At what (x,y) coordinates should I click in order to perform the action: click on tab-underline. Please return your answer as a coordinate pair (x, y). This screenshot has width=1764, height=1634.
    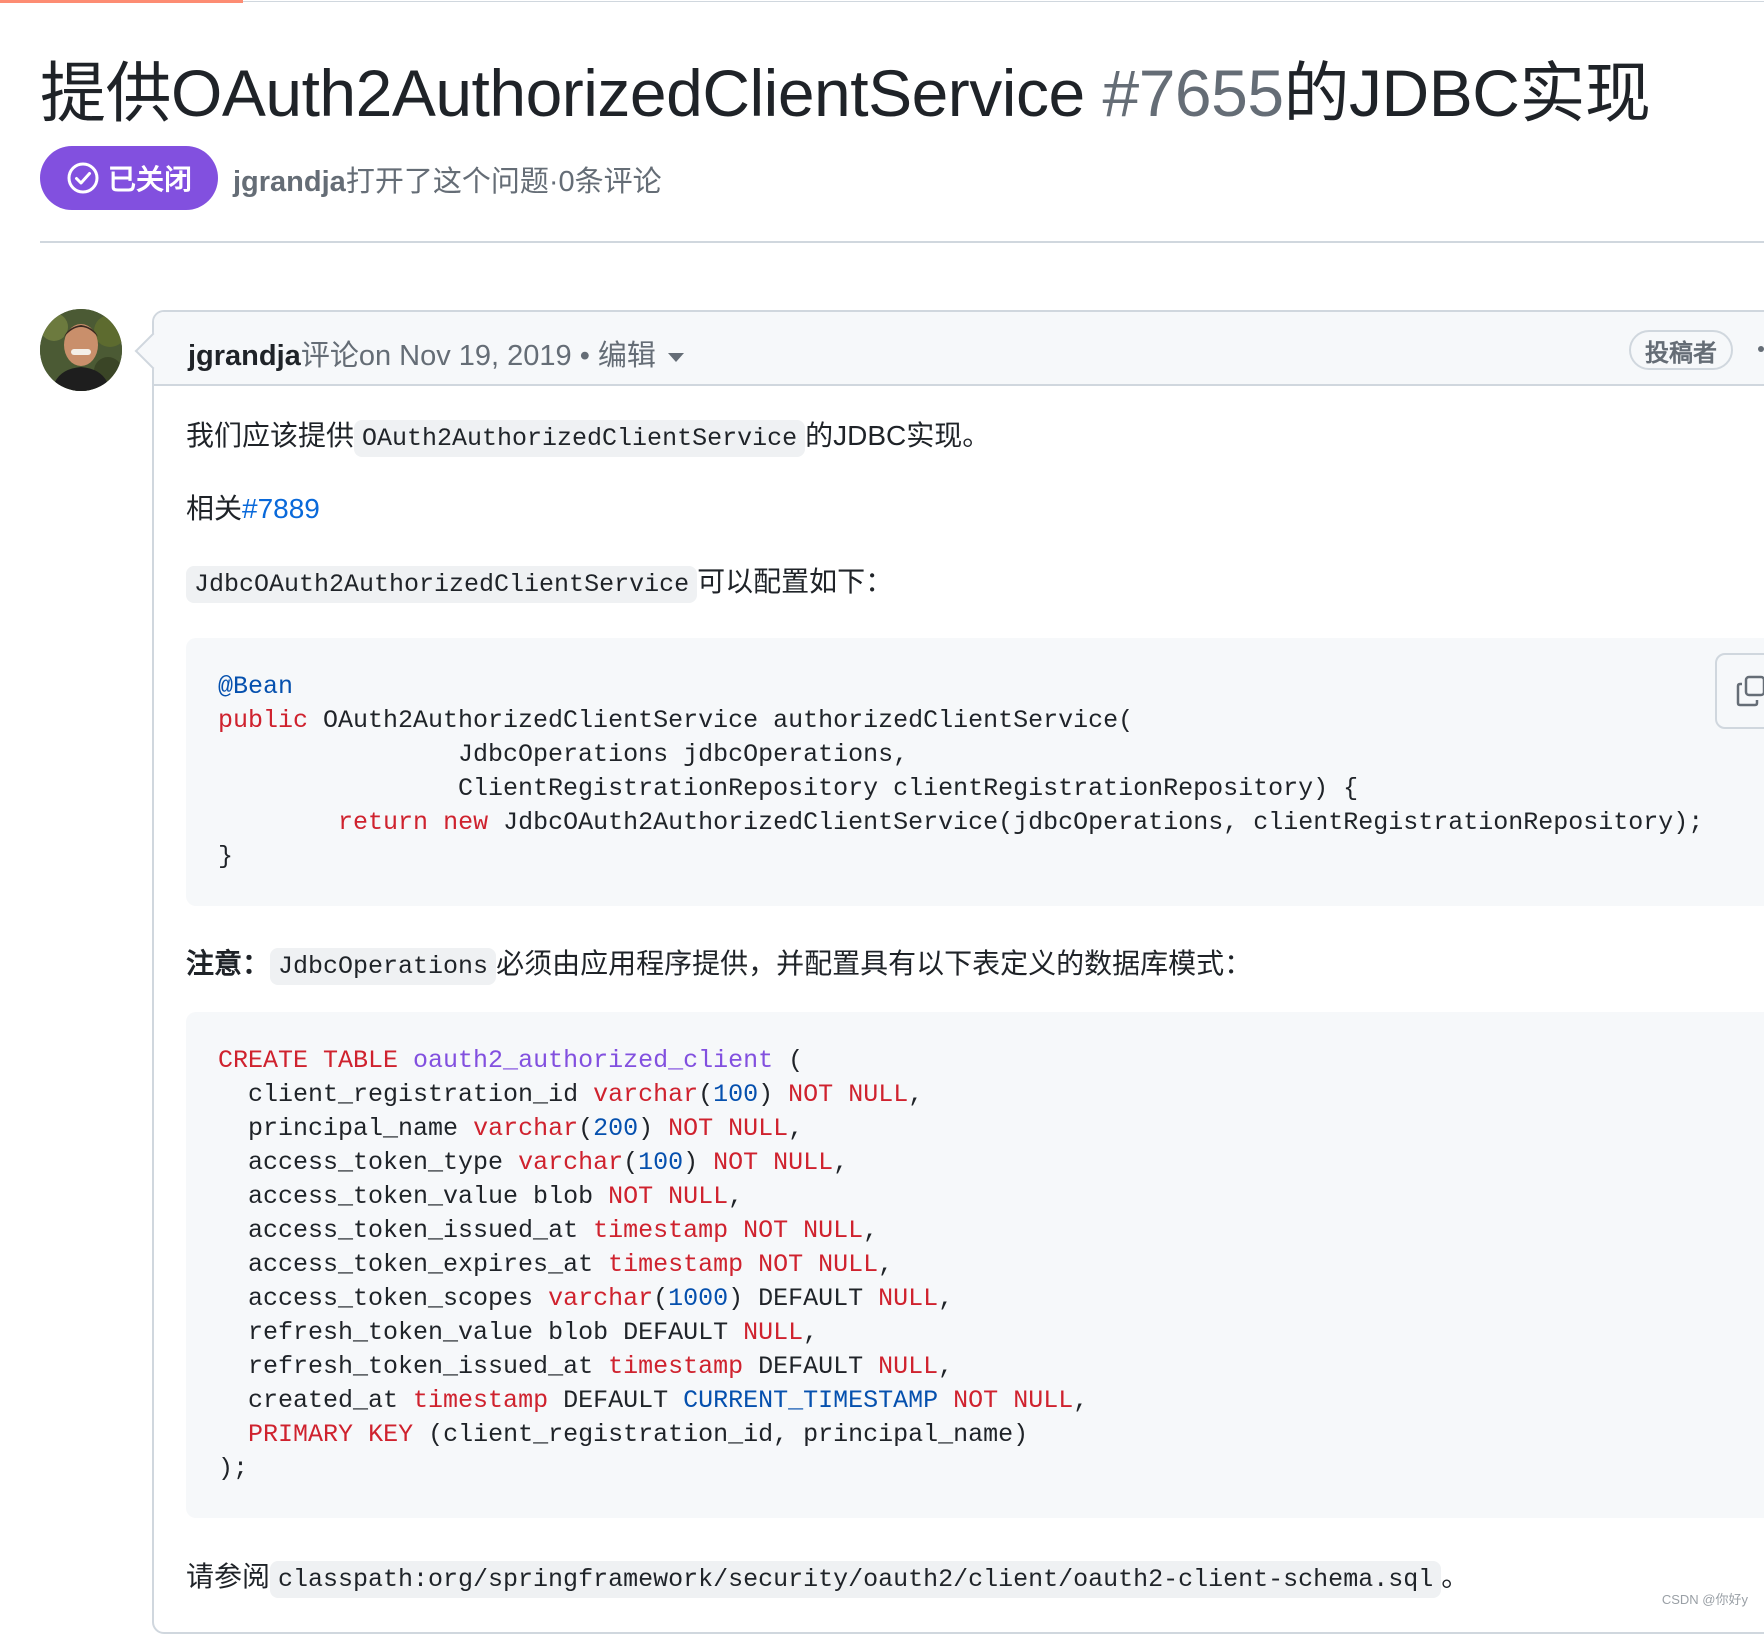
    Looking at the image, I should click on (121, 1).